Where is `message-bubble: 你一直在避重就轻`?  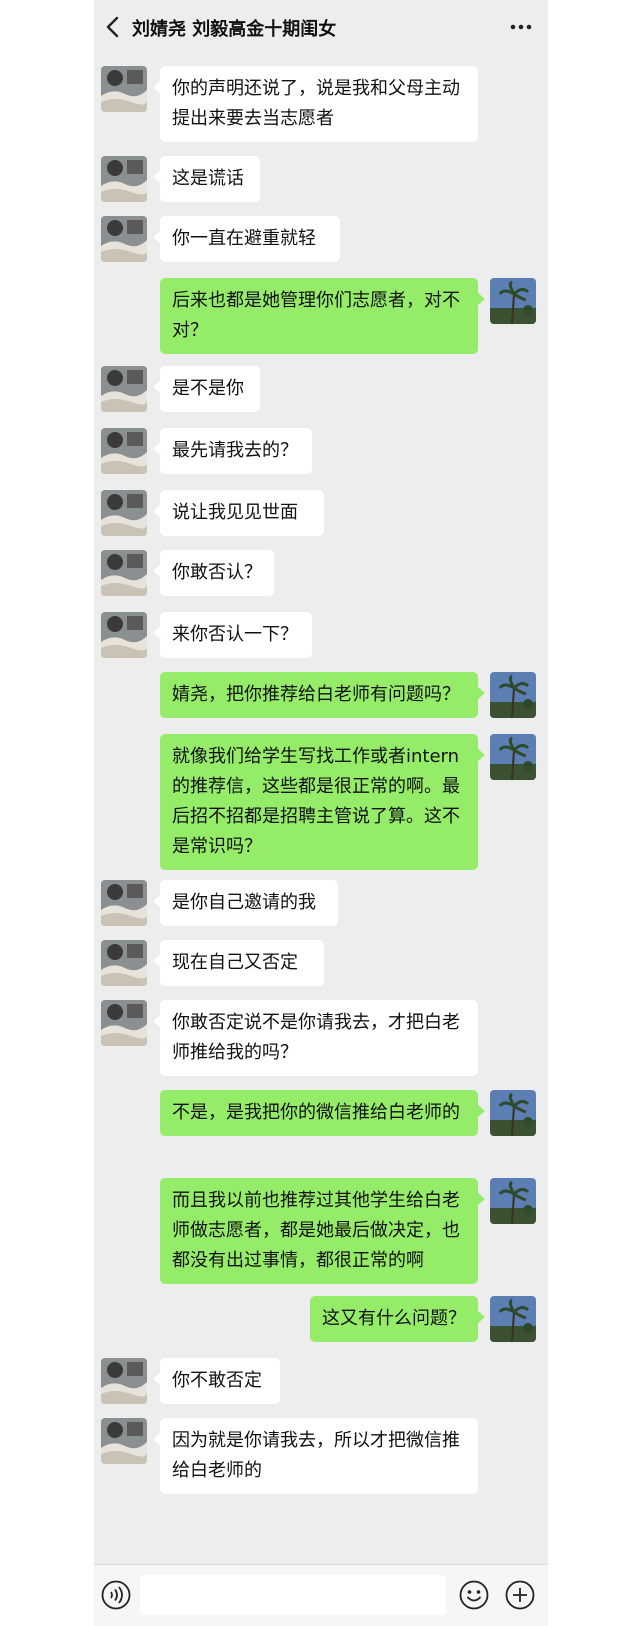 message-bubble: 你一直在避重就轻 is located at coordinates (246, 239).